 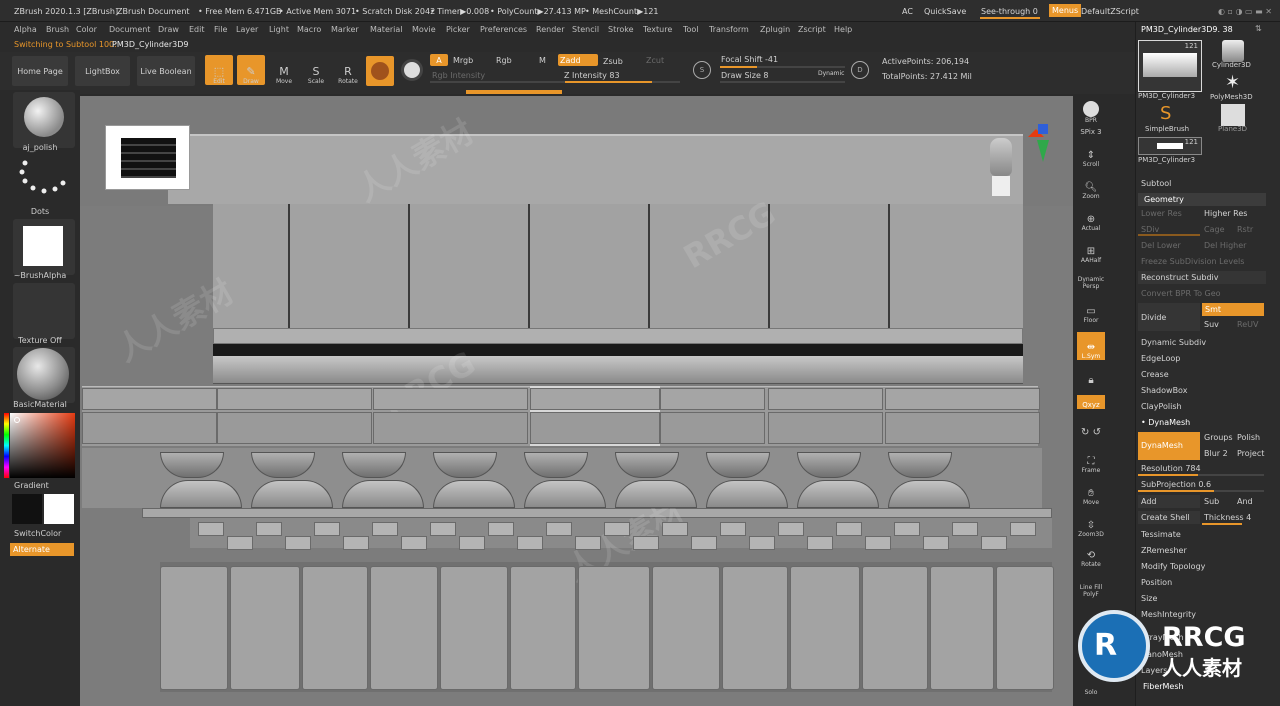 I want to click on menu-layer: Layer, so click(x=247, y=29).